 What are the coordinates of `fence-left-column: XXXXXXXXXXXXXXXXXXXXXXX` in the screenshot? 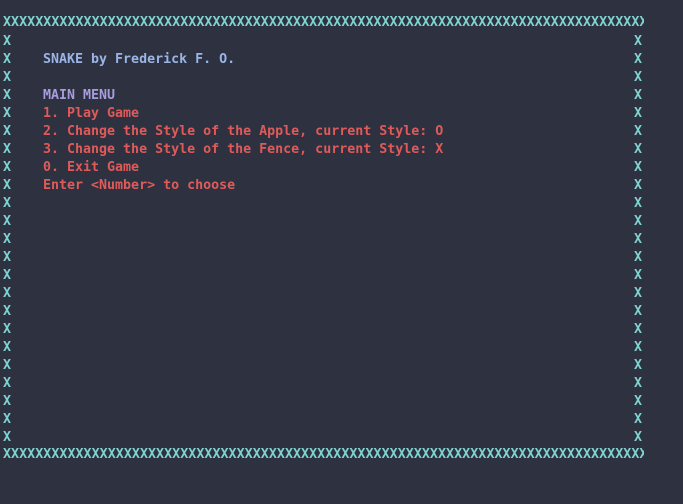 It's located at (9, 240).